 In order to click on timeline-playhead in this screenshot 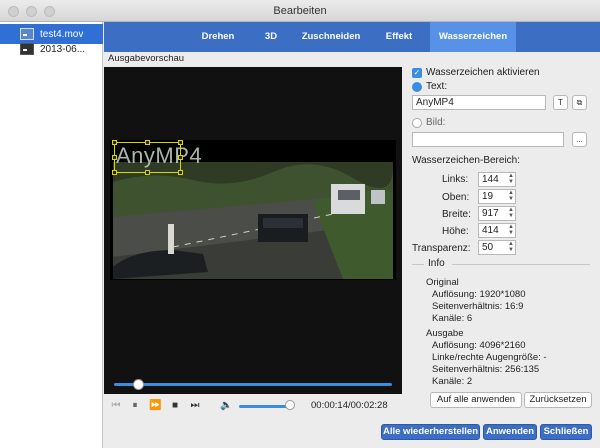, I will do `click(138, 384)`.